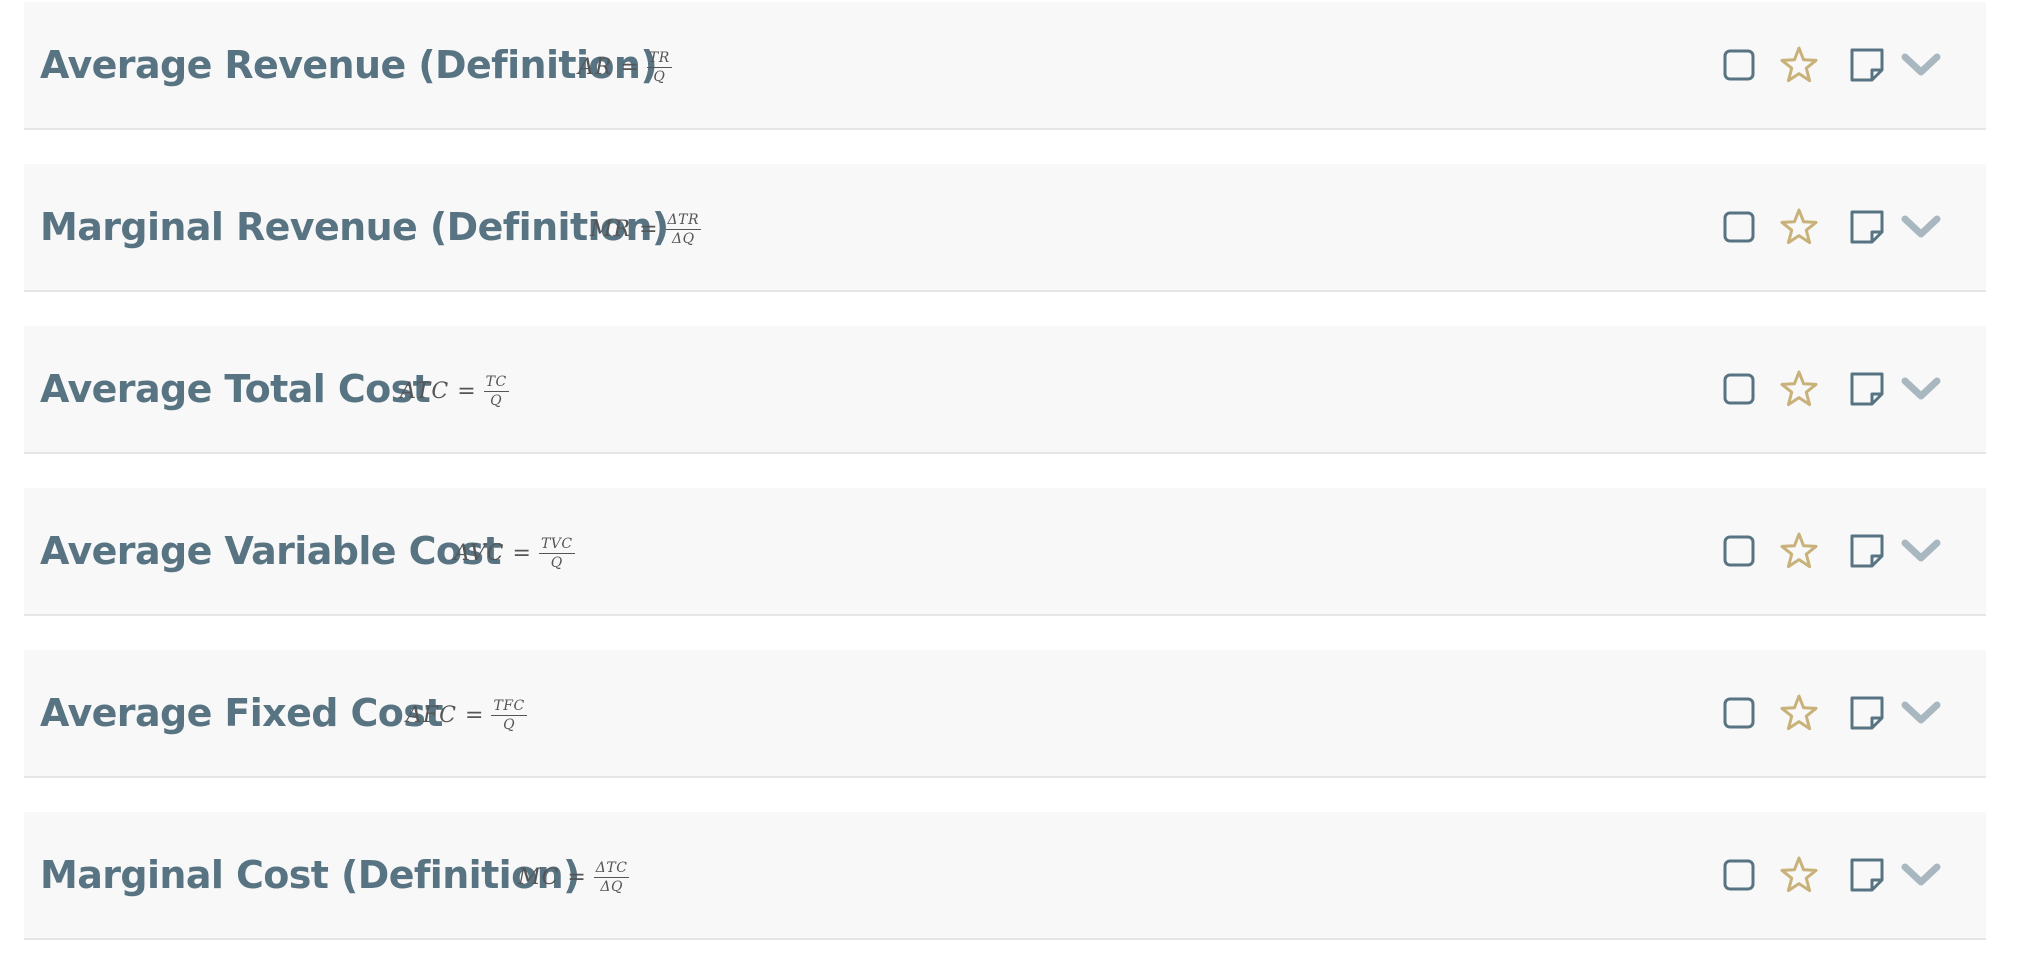  I want to click on item-formula: AR = TR Q, so click(625, 67).